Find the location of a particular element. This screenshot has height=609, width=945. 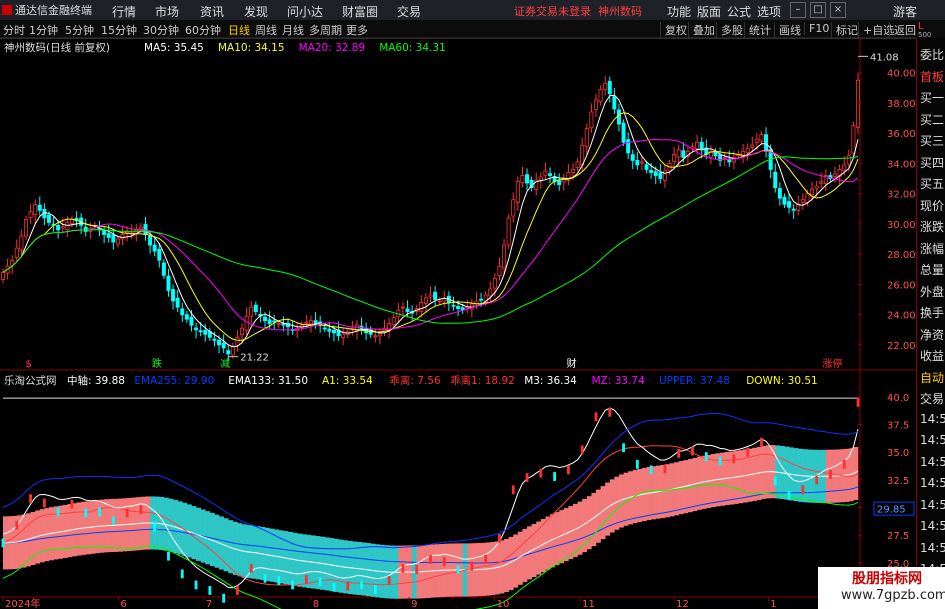

event-marker: 涨停 is located at coordinates (832, 363).